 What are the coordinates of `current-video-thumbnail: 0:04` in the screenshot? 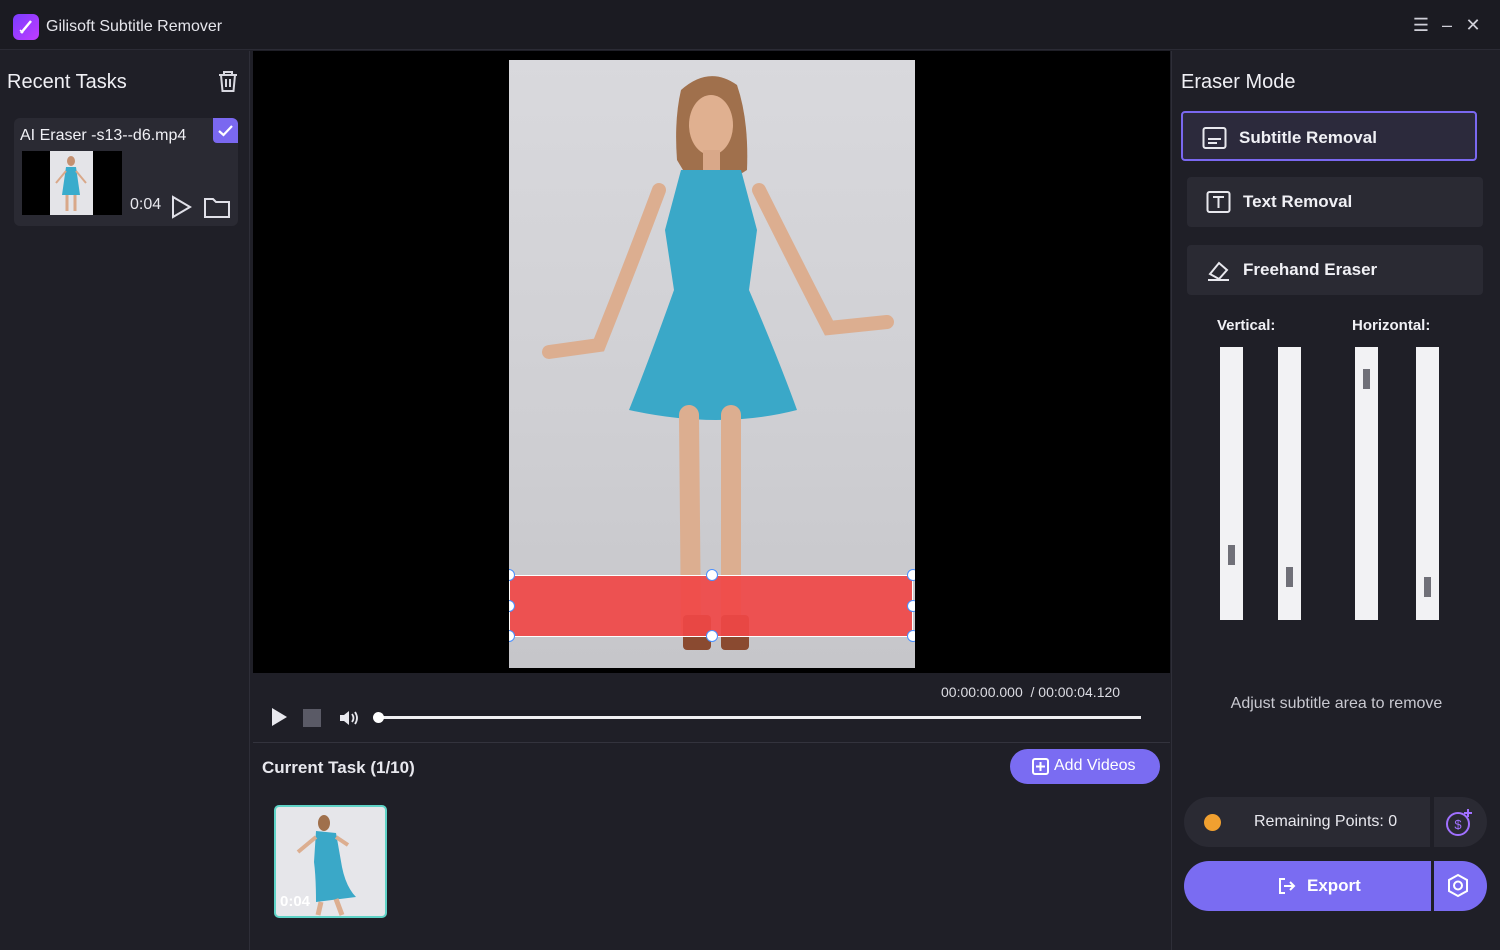 It's located at (330, 861).